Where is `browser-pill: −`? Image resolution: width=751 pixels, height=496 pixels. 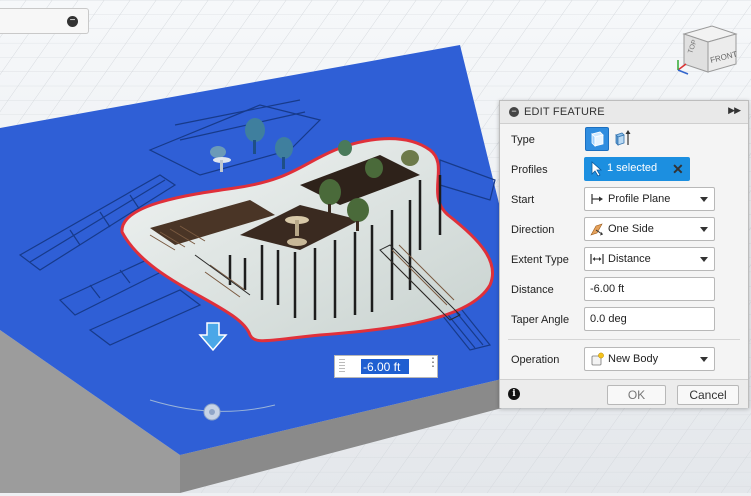
browser-pill: − is located at coordinates (44, 21).